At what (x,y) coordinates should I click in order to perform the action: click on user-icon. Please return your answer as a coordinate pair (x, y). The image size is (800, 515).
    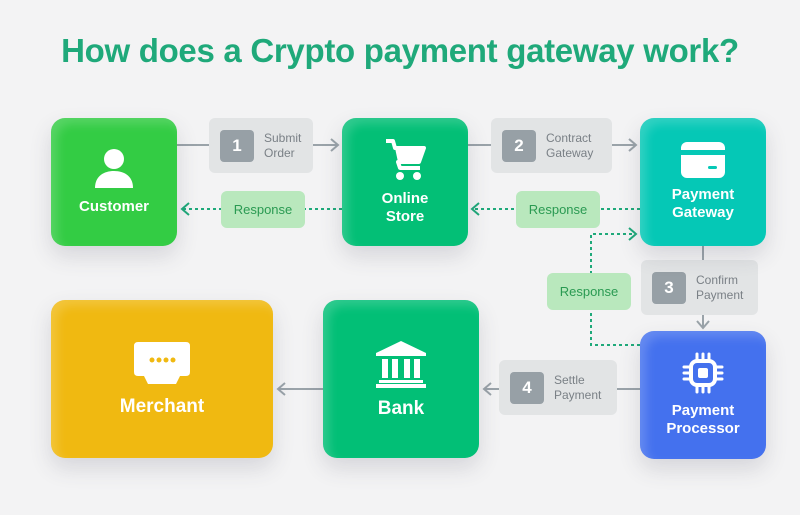
    Looking at the image, I should click on (114, 168).